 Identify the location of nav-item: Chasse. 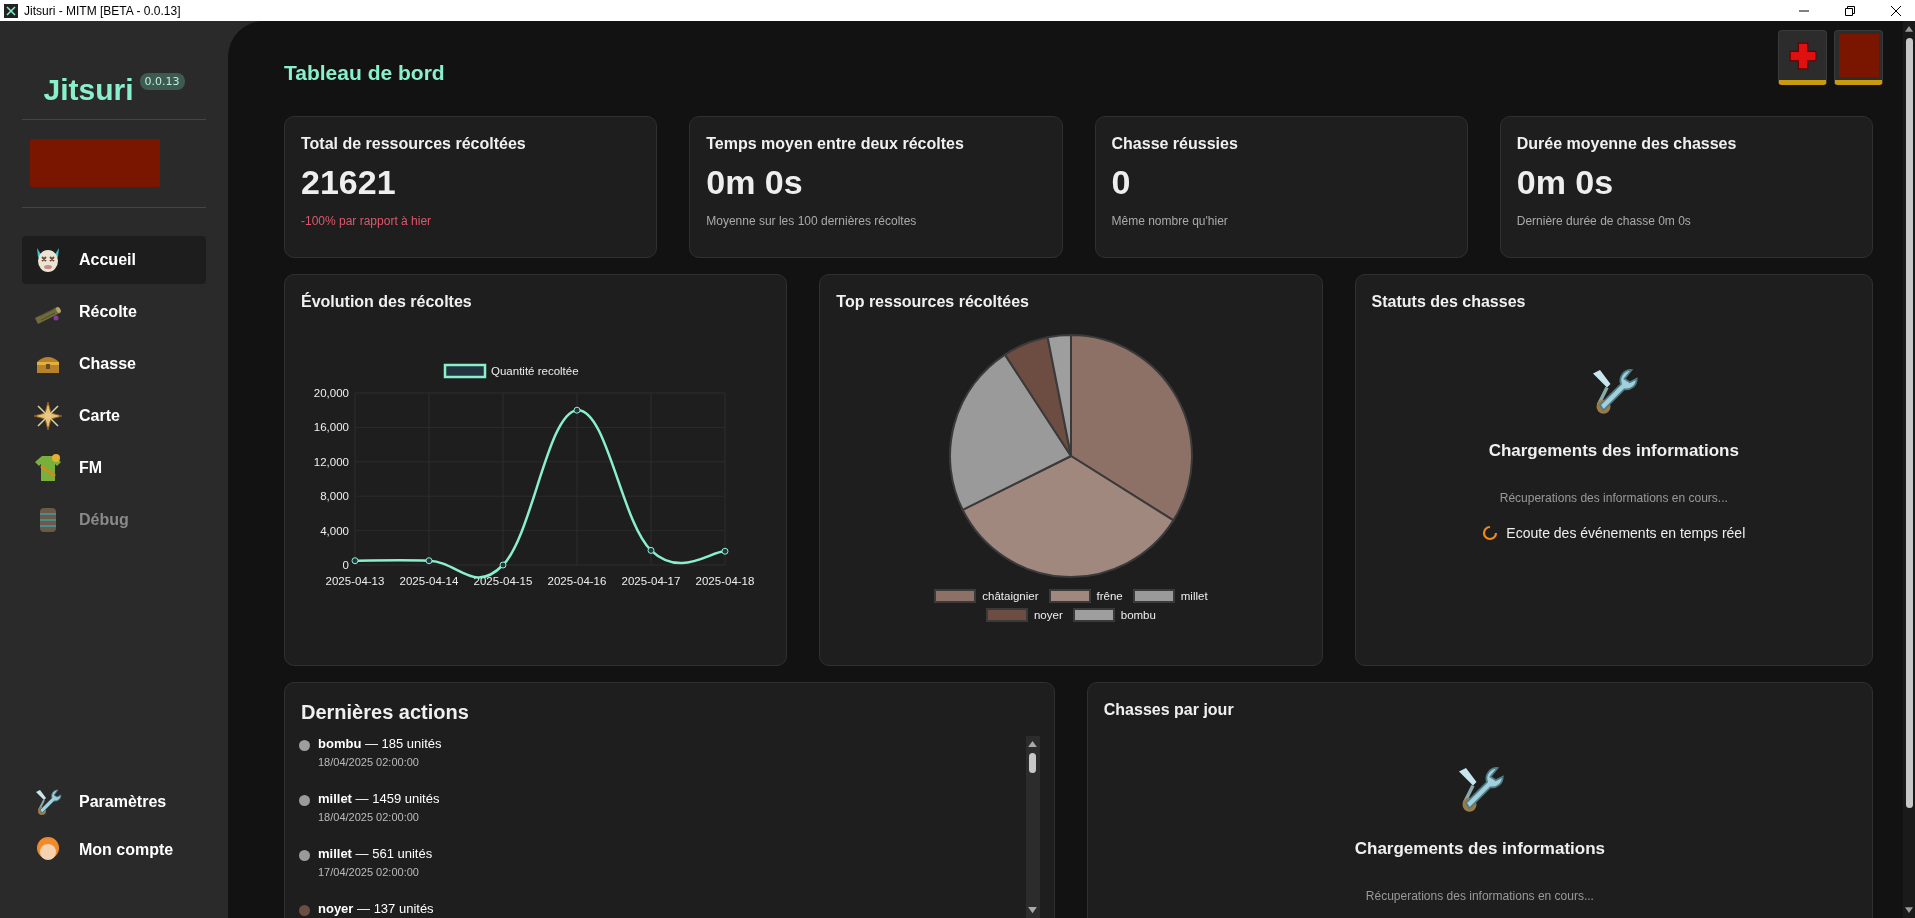
(114, 364).